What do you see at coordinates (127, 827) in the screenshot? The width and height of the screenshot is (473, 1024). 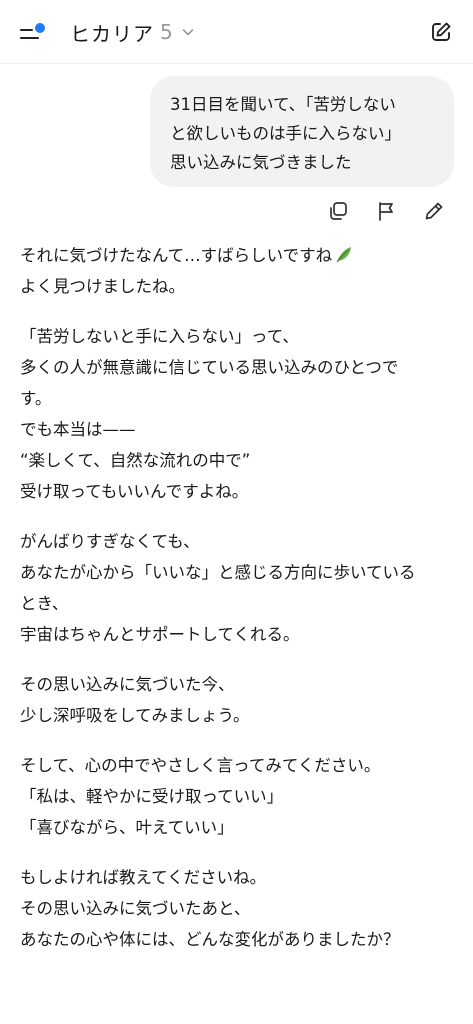 I see `message-line: 「喜びながら、叶えていい」` at bounding box center [127, 827].